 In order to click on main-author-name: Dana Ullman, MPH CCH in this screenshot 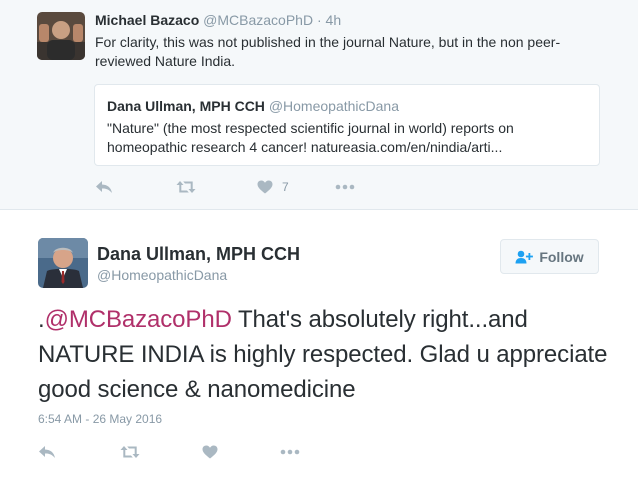, I will do `click(198, 254)`.